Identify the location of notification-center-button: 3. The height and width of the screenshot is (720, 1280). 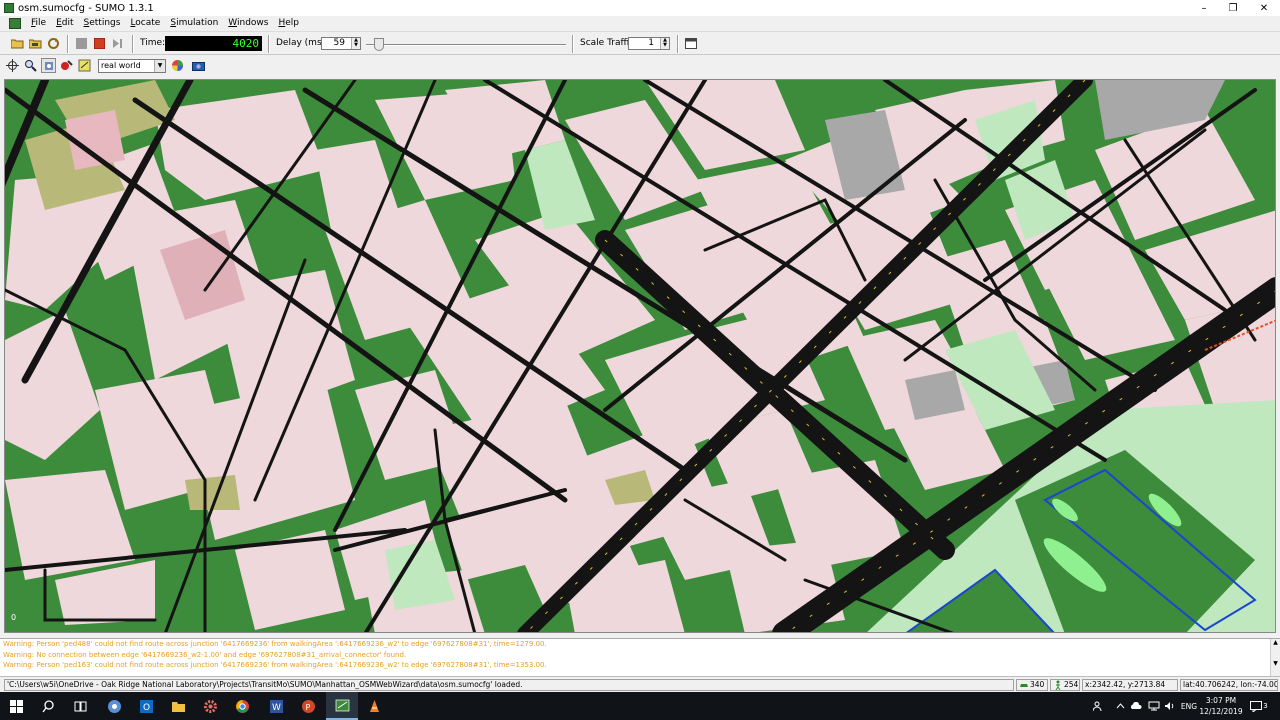
(1259, 706).